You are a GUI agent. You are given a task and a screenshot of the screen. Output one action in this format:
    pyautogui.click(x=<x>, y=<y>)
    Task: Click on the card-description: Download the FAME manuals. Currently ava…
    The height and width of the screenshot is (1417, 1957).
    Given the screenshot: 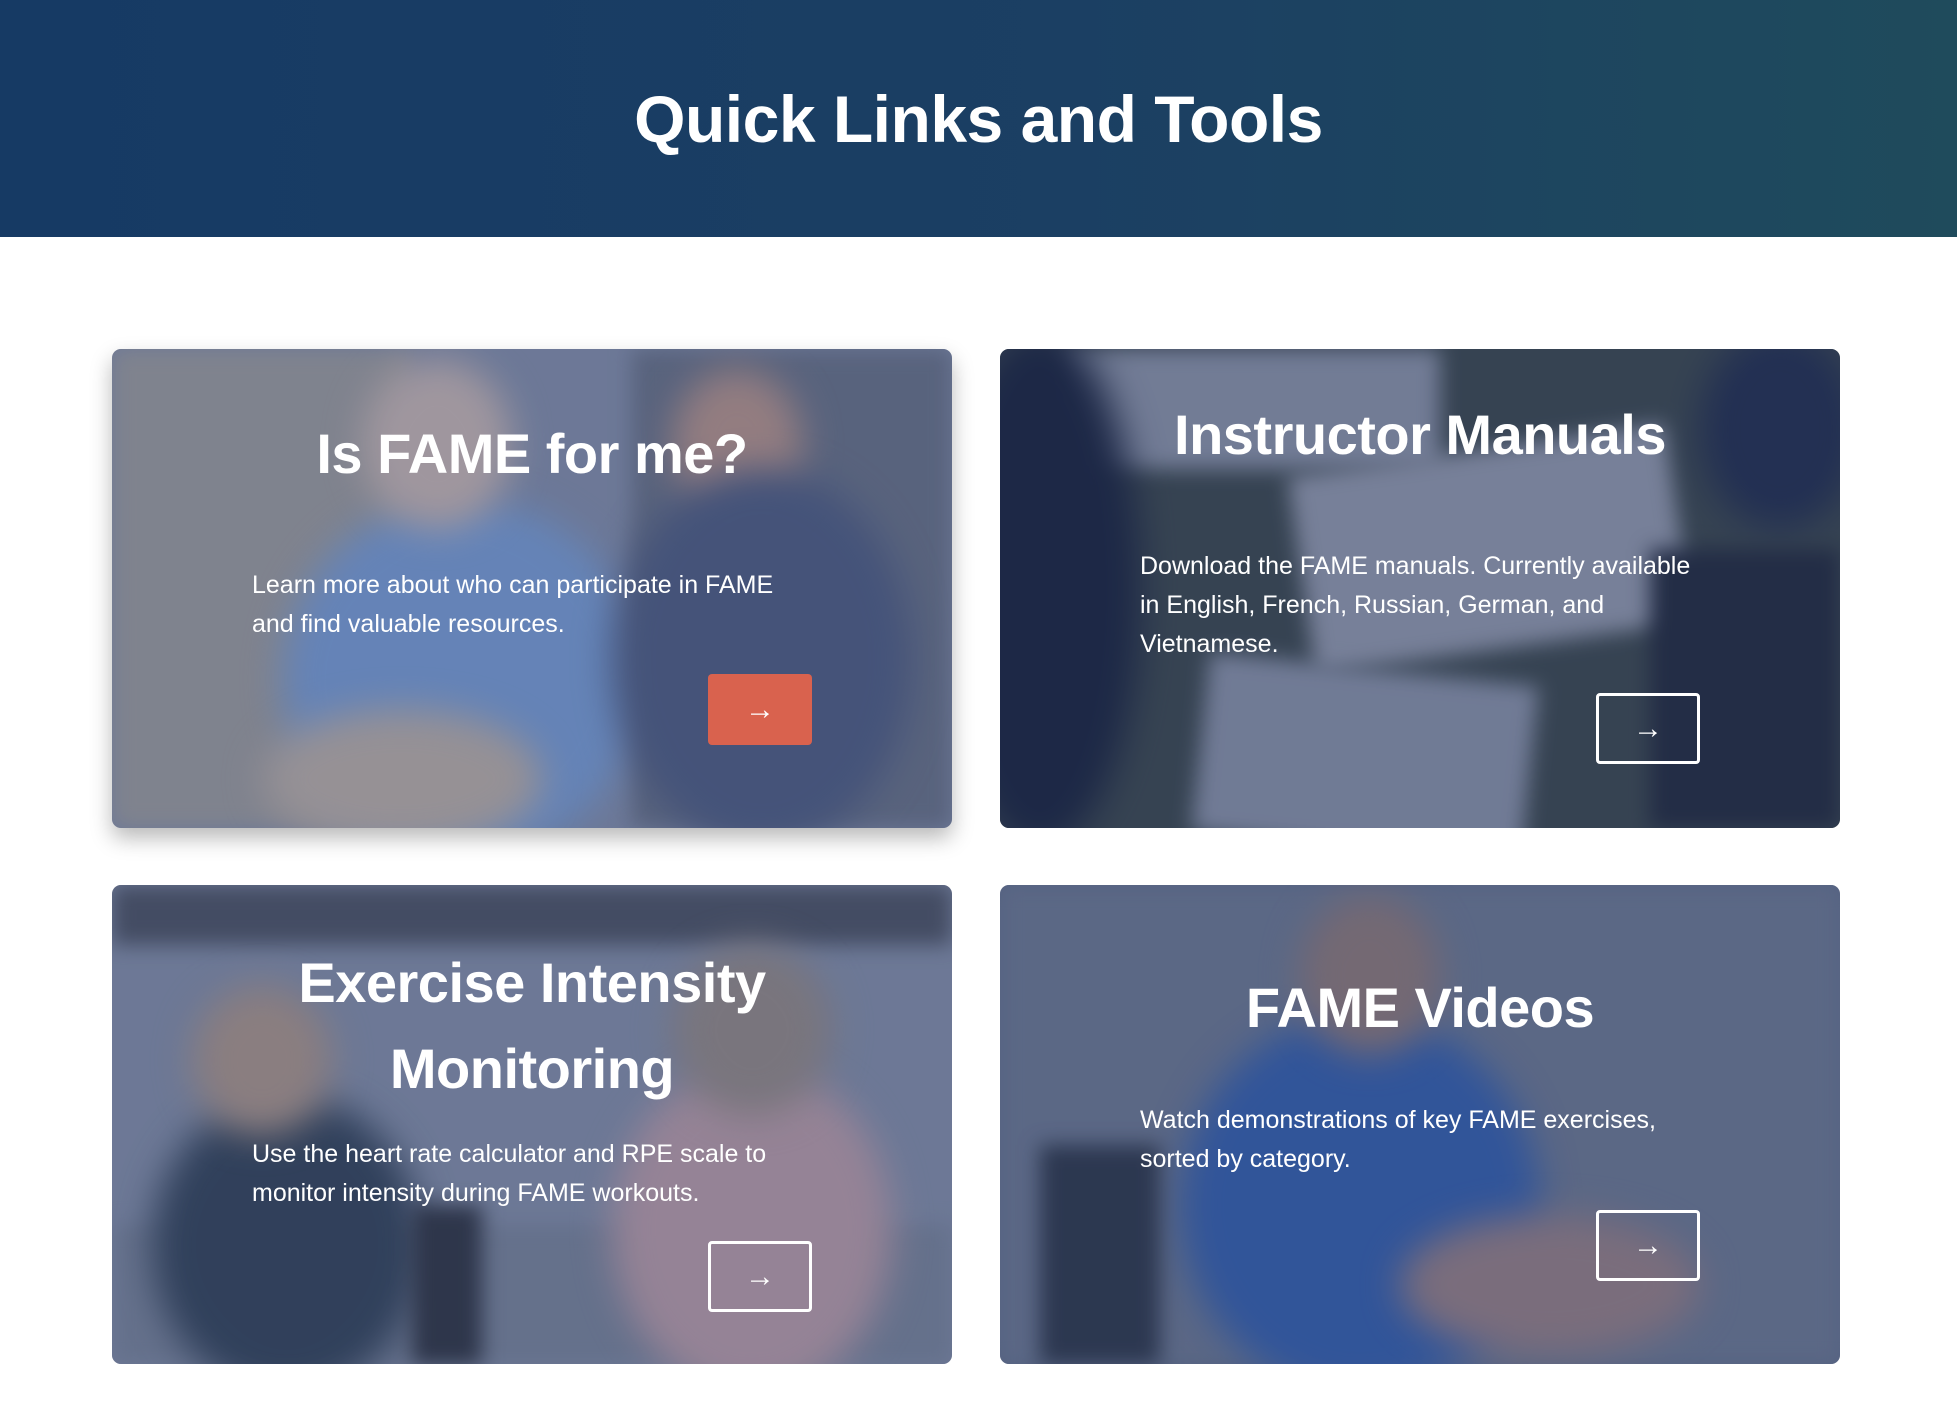 What is the action you would take?
    pyautogui.click(x=1415, y=605)
    